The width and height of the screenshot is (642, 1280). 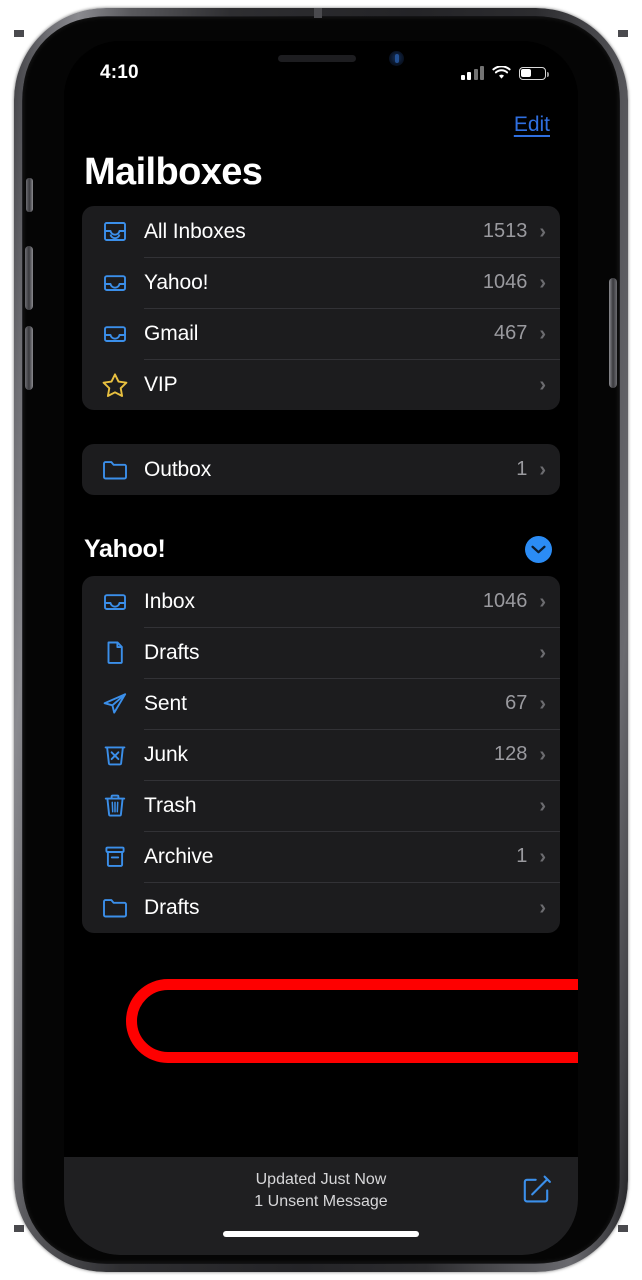 I want to click on antenna-band-bottom-right, so click(x=623, y=1228).